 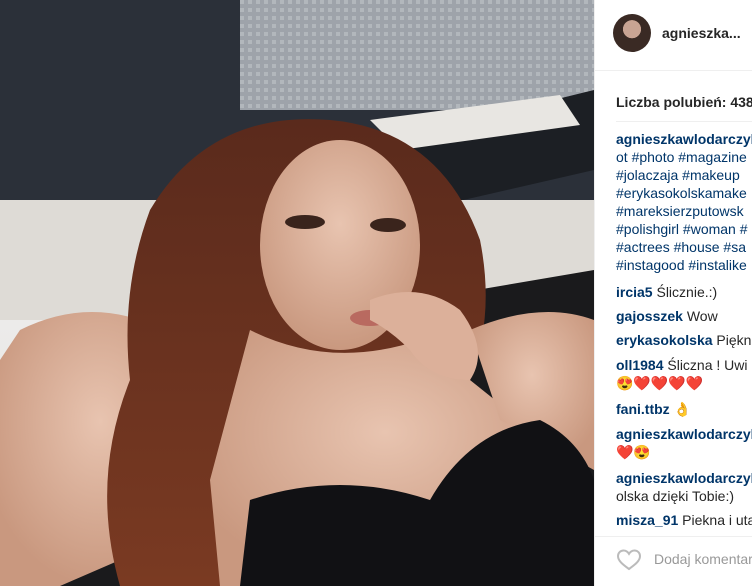 I want to click on comment-text: Ślicznie.:), so click(x=687, y=292).